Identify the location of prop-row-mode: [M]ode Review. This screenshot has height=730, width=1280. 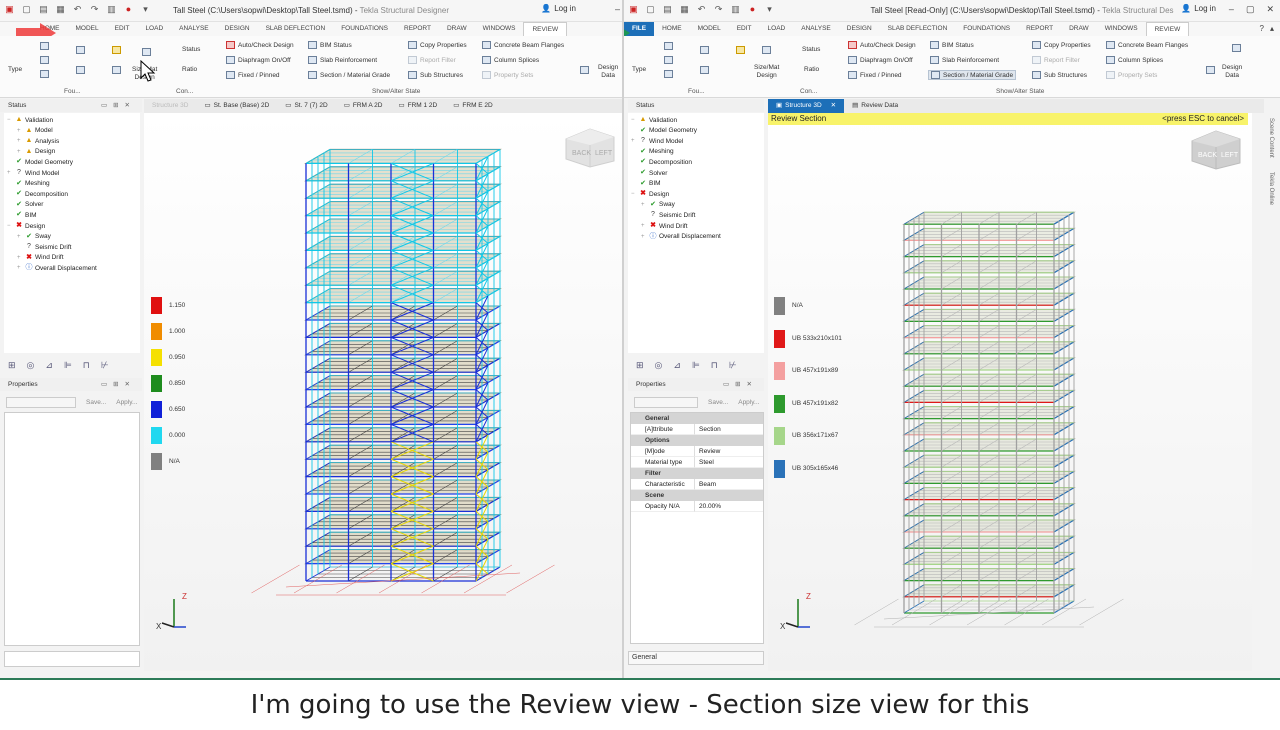
(697, 451).